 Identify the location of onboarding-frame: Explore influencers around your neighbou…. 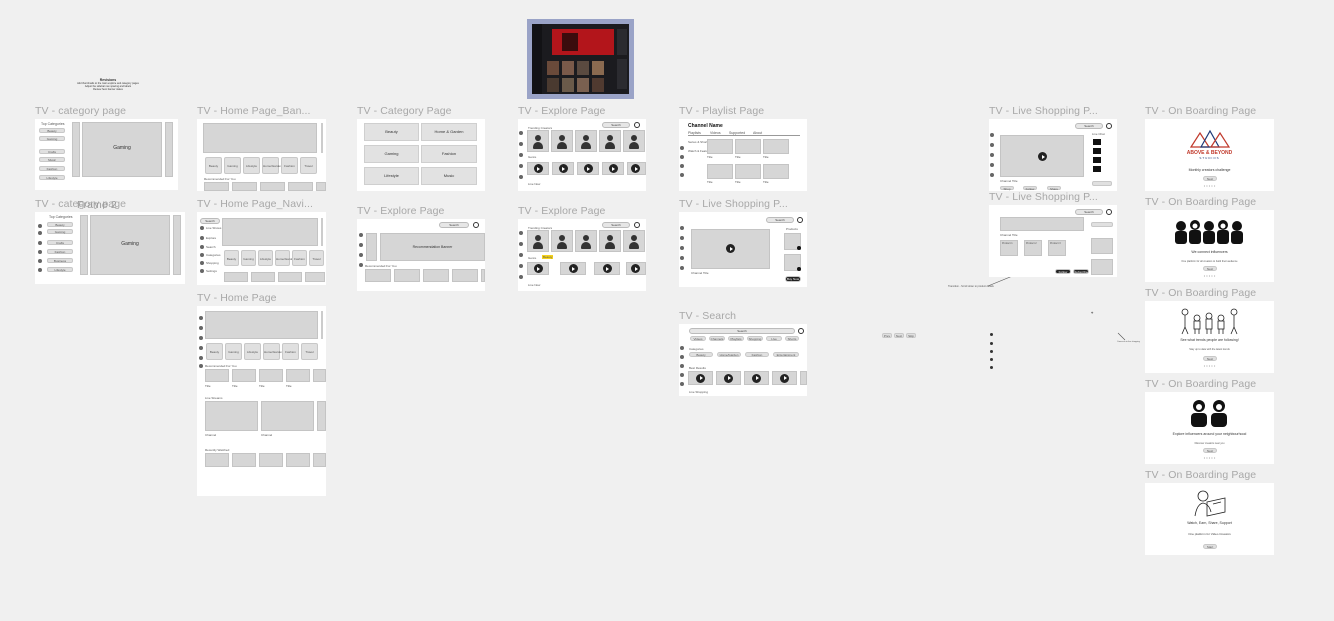
(1209, 428).